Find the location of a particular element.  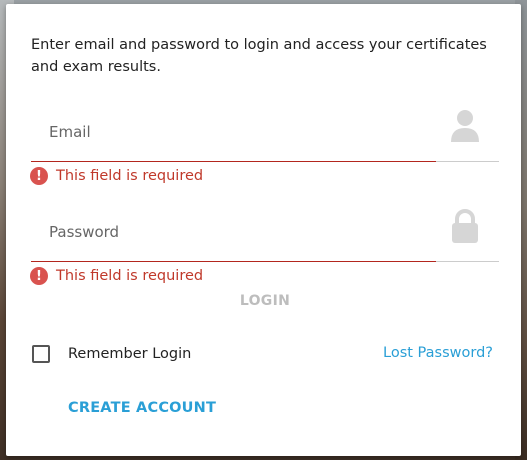

user-icon is located at coordinates (465, 126).